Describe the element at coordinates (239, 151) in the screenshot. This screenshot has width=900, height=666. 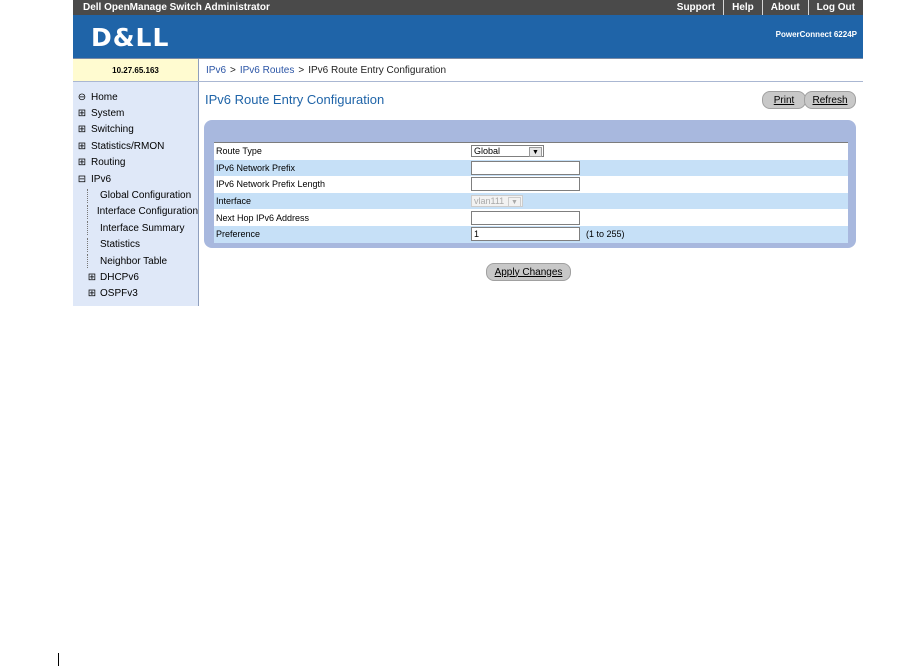
I see `route-type-label: Route Type` at that location.